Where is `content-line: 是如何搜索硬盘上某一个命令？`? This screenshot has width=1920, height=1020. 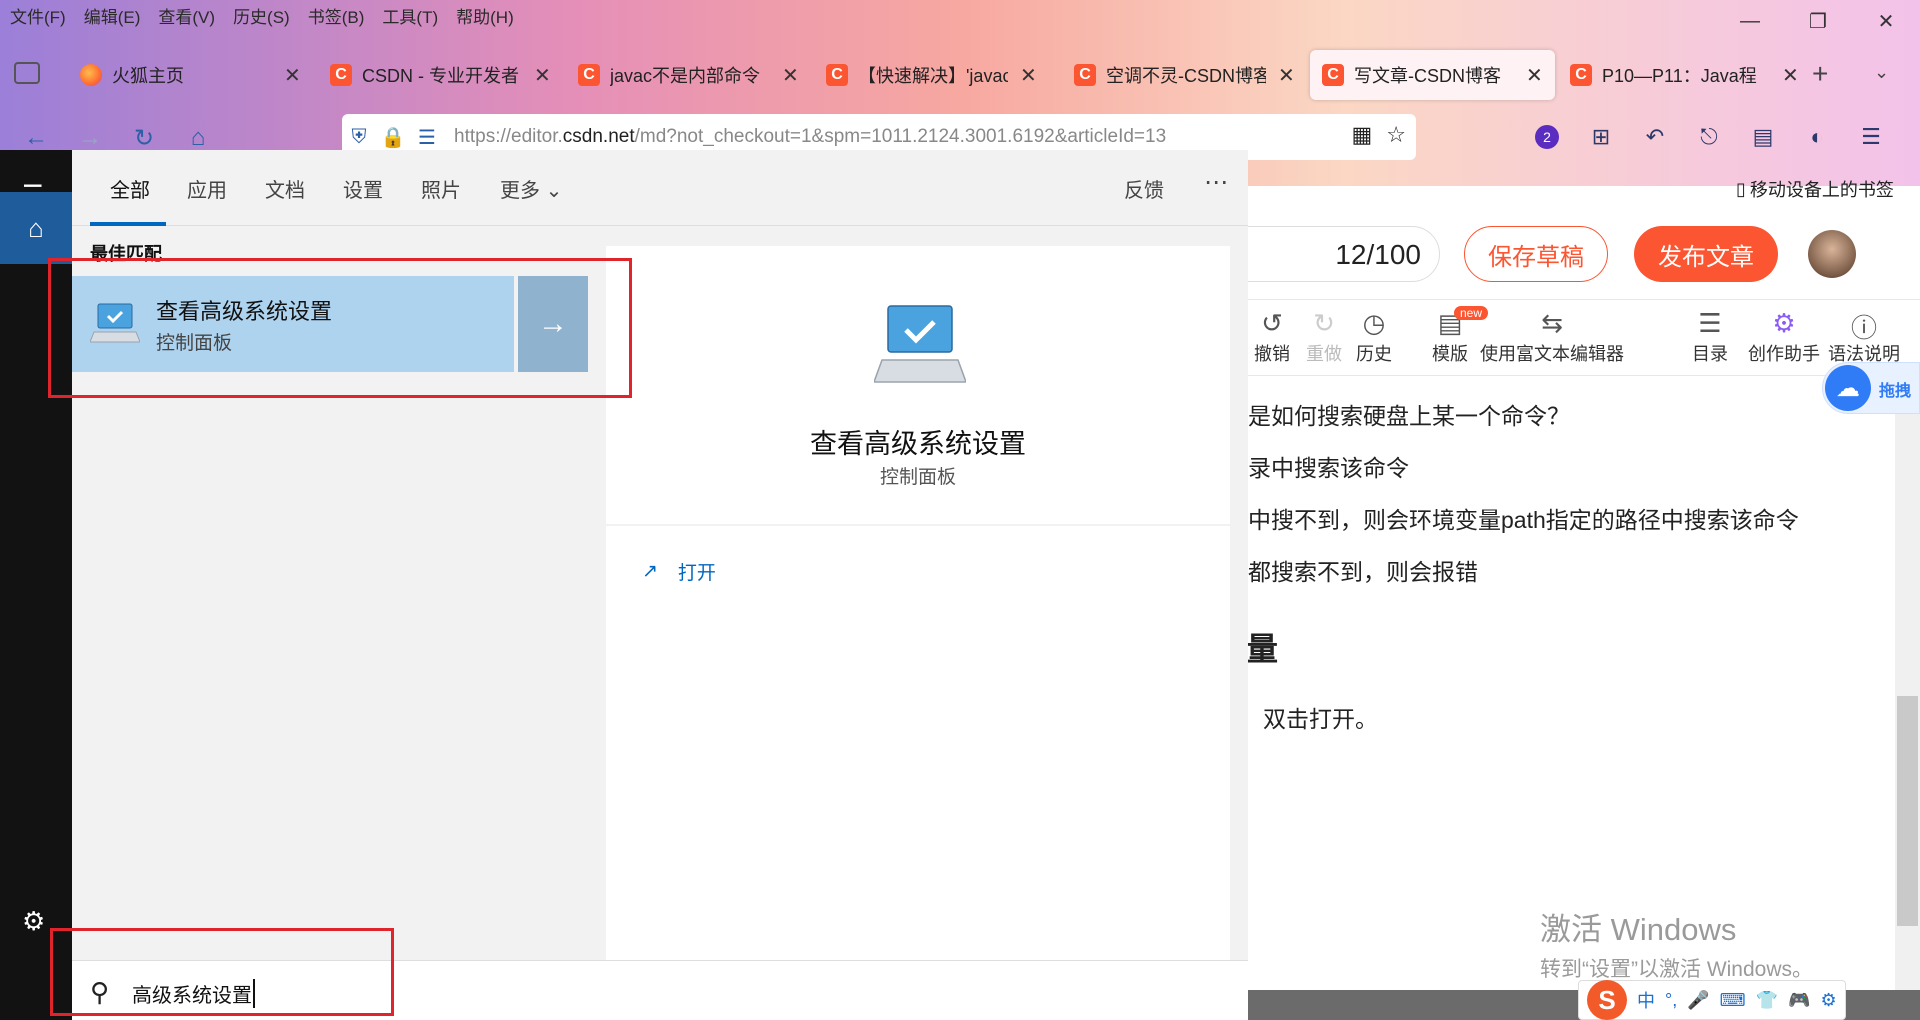 content-line: 是如何搜索硬盘上某一个命令？ is located at coordinates (1409, 416).